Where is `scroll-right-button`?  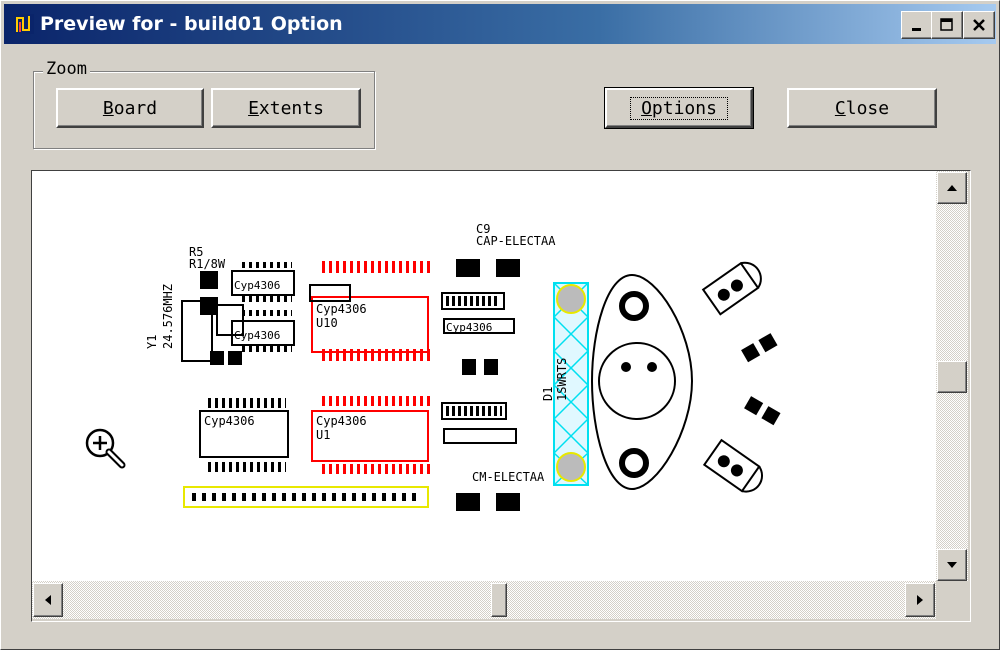 scroll-right-button is located at coordinates (920, 600).